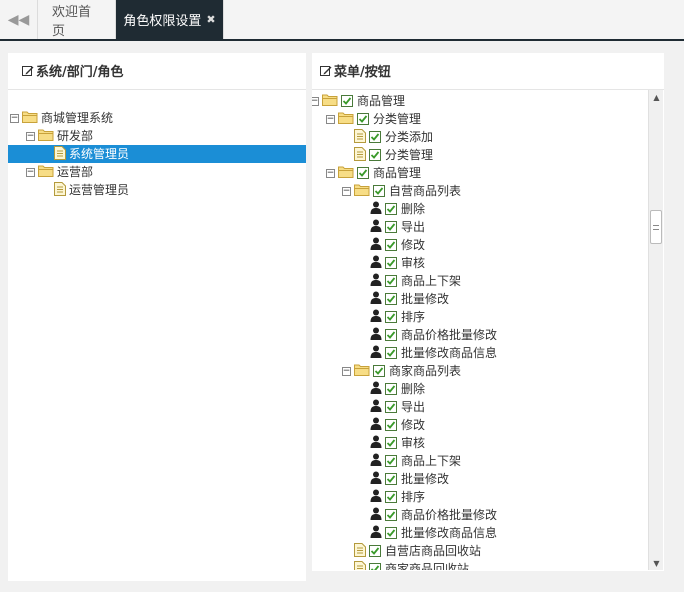 The height and width of the screenshot is (592, 684). I want to click on tree-node-label: 研发部, so click(75, 136).